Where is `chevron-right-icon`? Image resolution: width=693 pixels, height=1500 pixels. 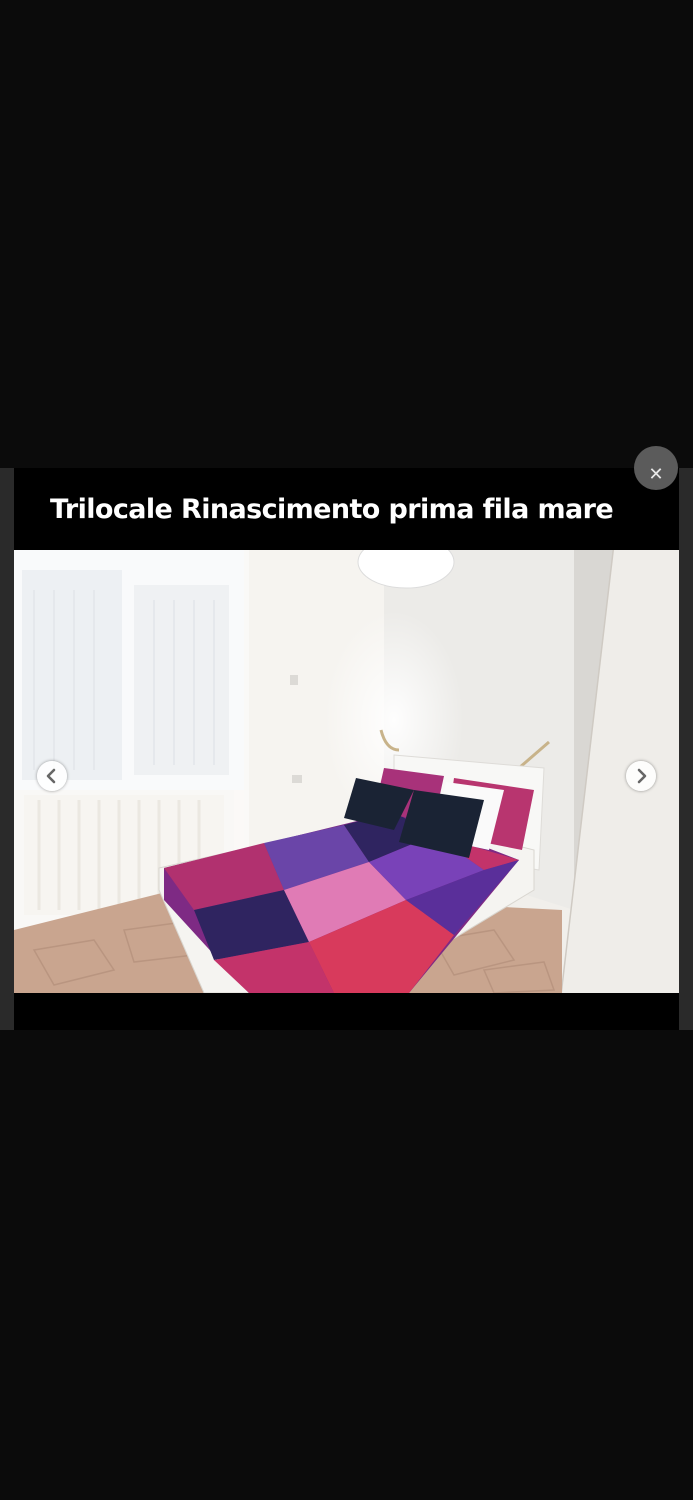
chevron-right-icon is located at coordinates (642, 776).